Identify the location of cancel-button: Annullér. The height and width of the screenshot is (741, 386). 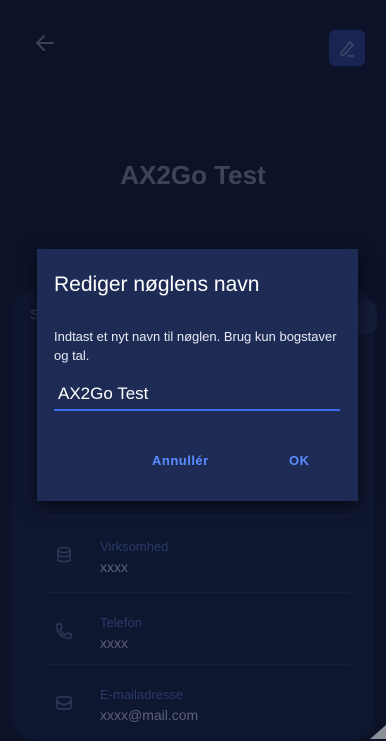
(180, 460).